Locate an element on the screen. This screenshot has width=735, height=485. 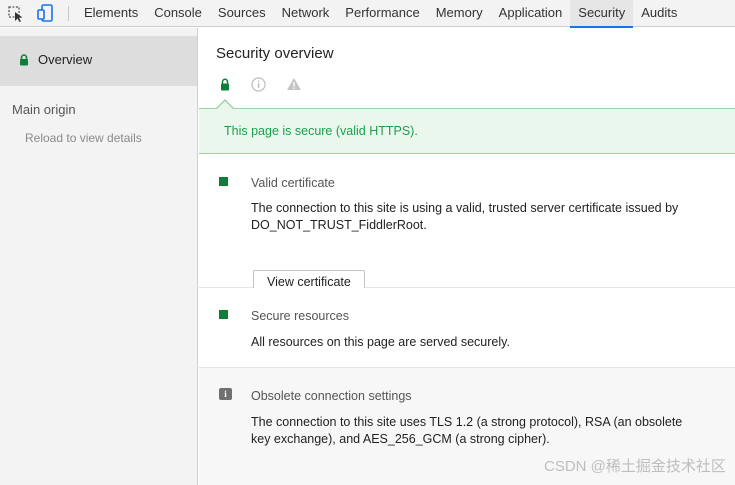
section-title: Secure resources is located at coordinates (300, 316).